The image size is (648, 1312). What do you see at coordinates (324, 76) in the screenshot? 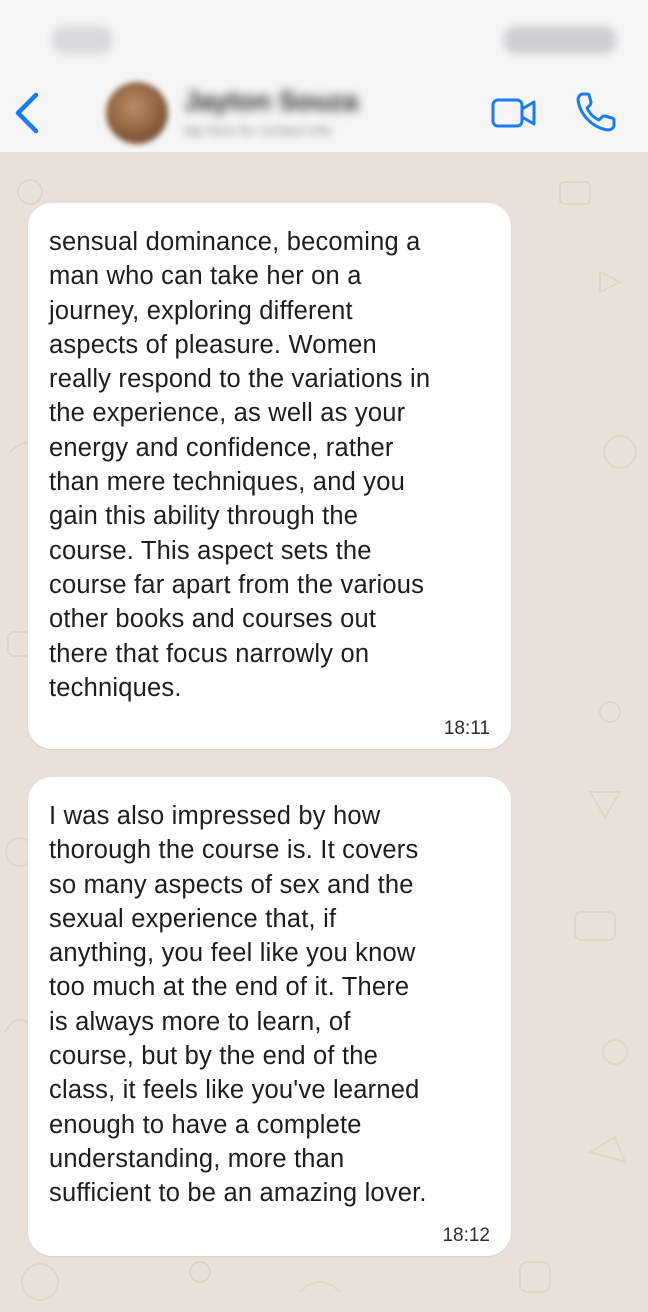
I see `chat-header: Jayton Souza tap here for contact info` at bounding box center [324, 76].